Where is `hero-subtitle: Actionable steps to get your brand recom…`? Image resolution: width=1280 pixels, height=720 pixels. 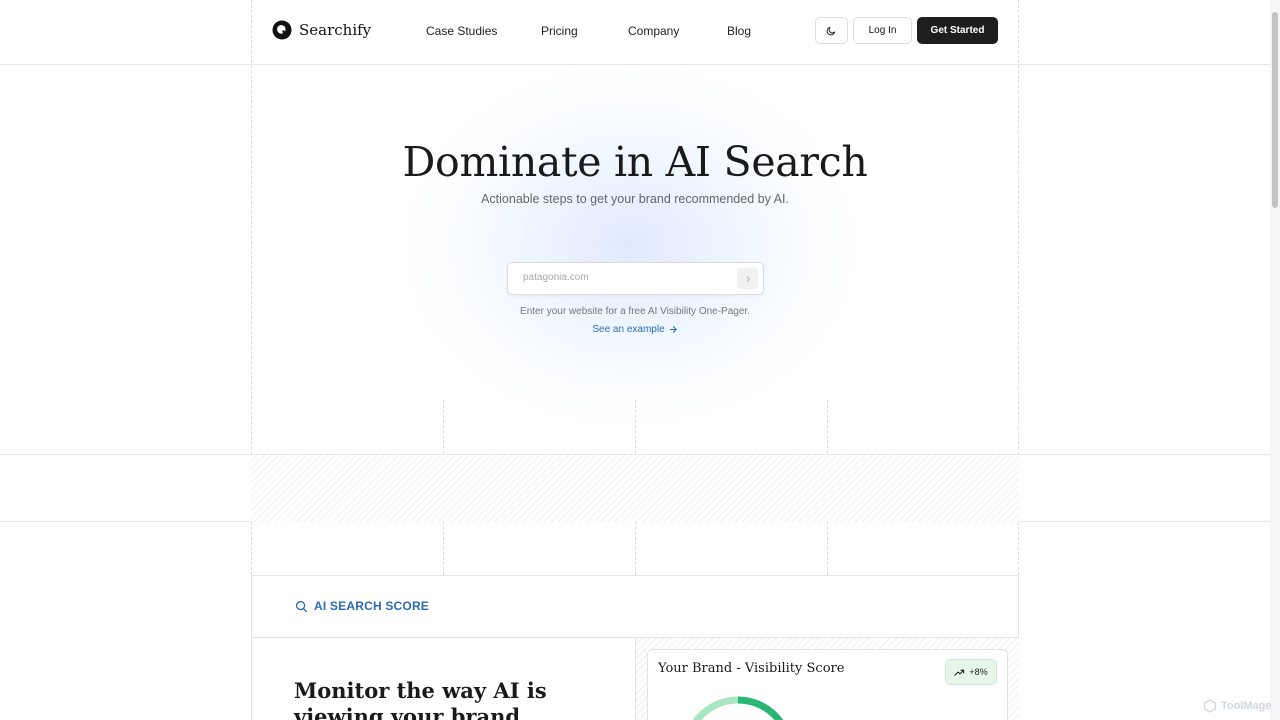
hero-subtitle: Actionable steps to get your brand recom… is located at coordinates (635, 199).